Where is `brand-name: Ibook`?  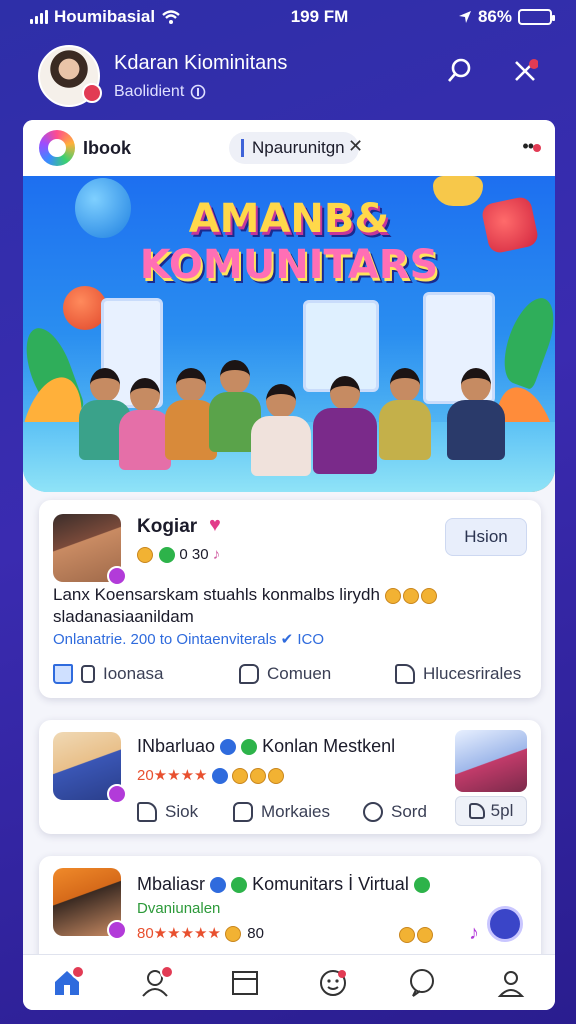
brand-name: Ibook is located at coordinates (107, 147).